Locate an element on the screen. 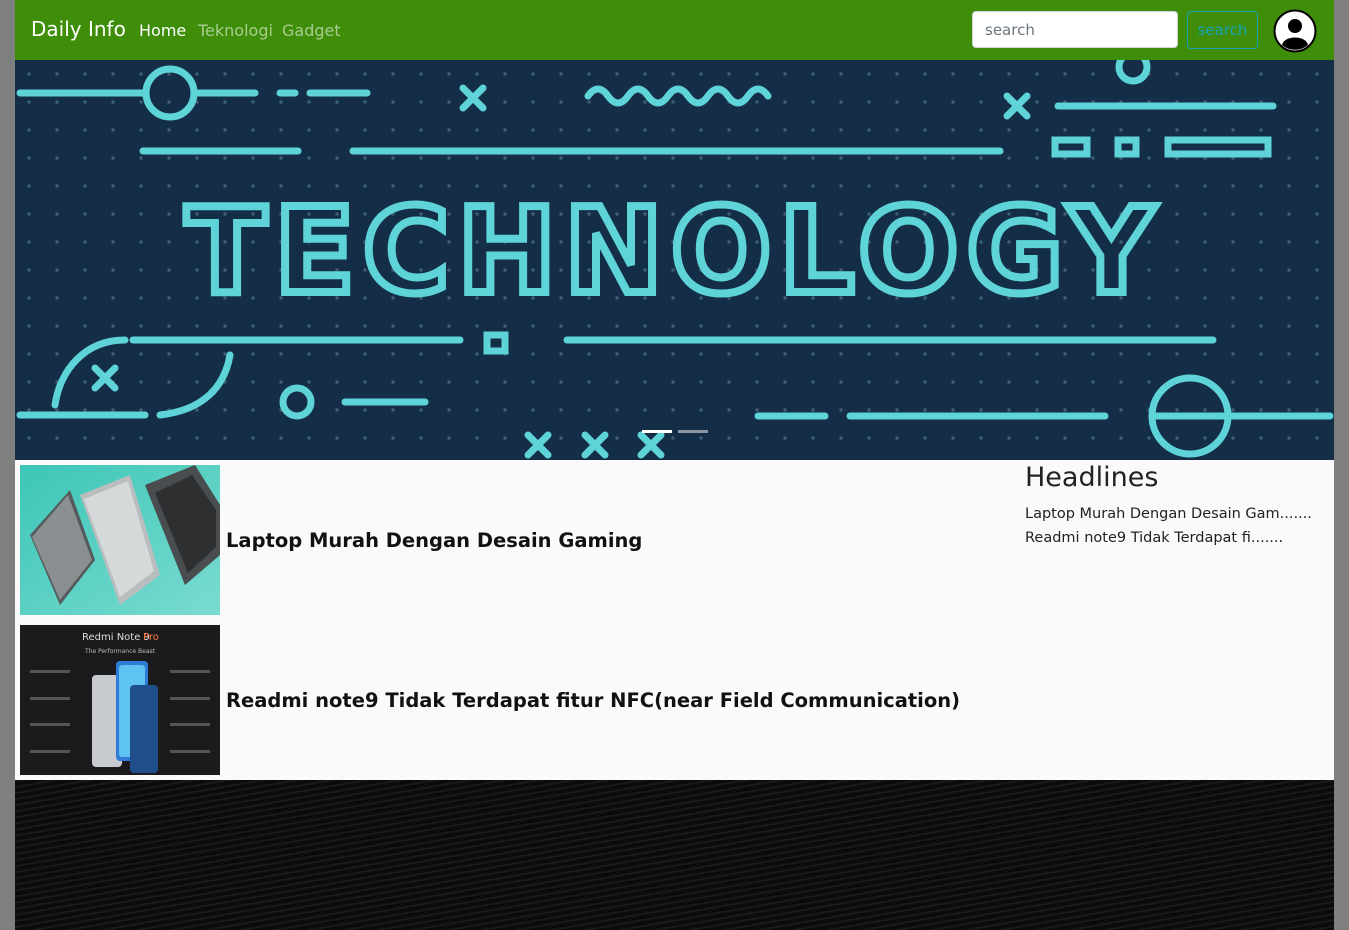 Image resolution: width=1349 pixels, height=930 pixels. thumb-heading: Redmi Note 9 is located at coordinates (116, 637).